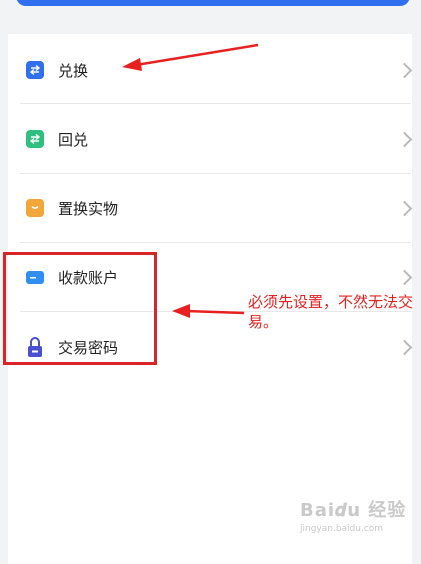 This screenshot has width=421, height=564. What do you see at coordinates (211, 70) in the screenshot?
I see `menu-item-exchange: 兑换` at bounding box center [211, 70].